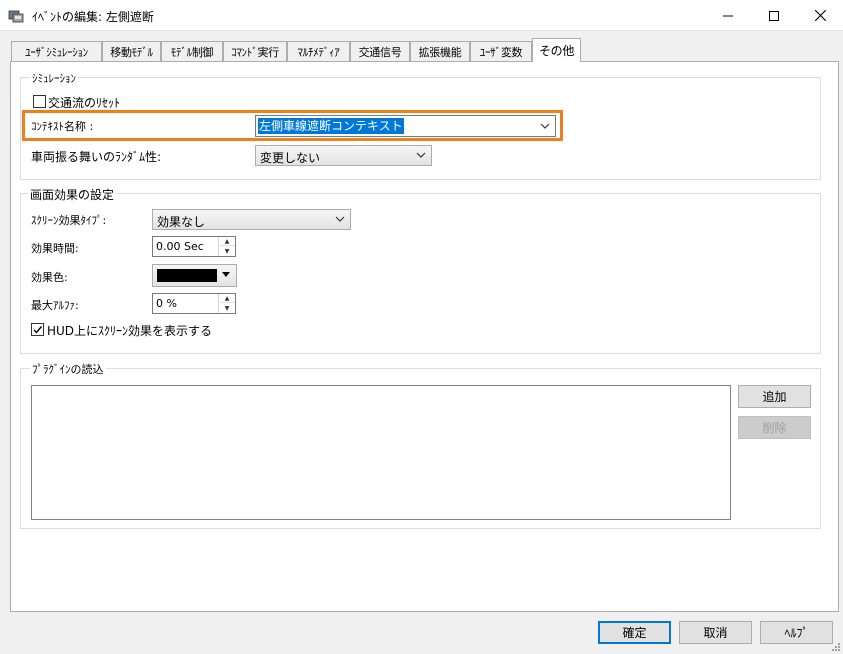  I want to click on plugins-legend: ﾌﾟﾗｸﾞｲﾝの読込, so click(68, 369).